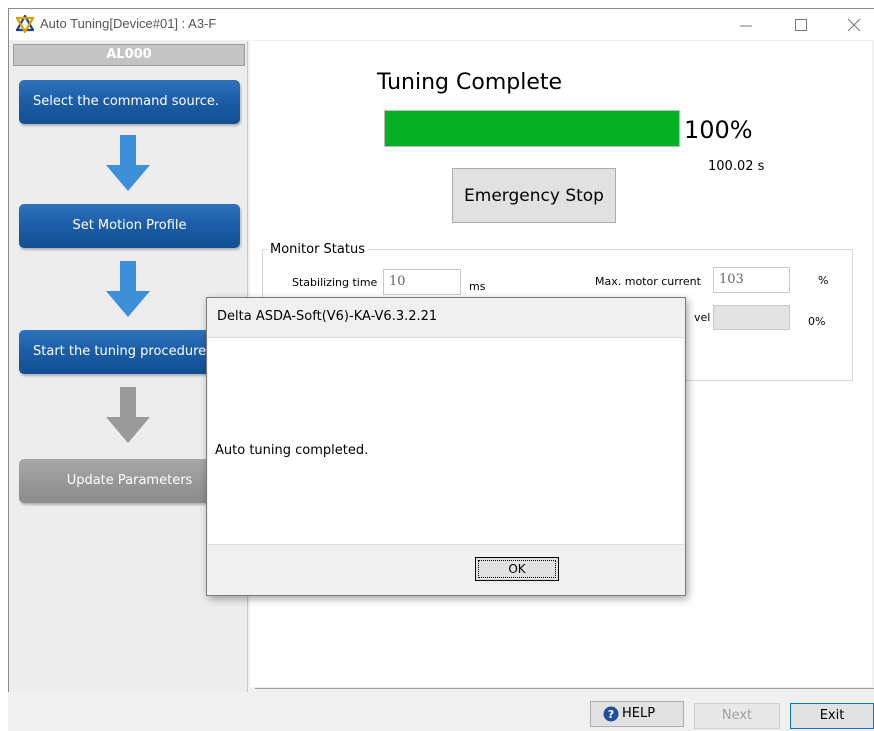  I want to click on max-motor-current-label: Max. motor current, so click(648, 281).